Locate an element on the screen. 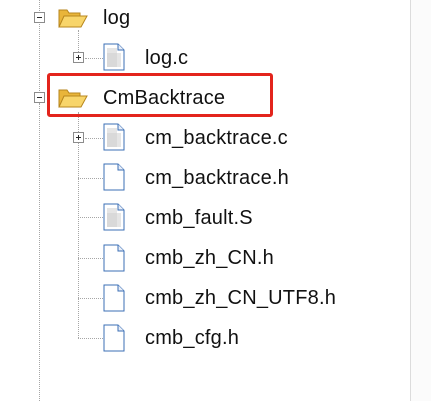  node-label: cmb_cfg.h is located at coordinates (192, 338).